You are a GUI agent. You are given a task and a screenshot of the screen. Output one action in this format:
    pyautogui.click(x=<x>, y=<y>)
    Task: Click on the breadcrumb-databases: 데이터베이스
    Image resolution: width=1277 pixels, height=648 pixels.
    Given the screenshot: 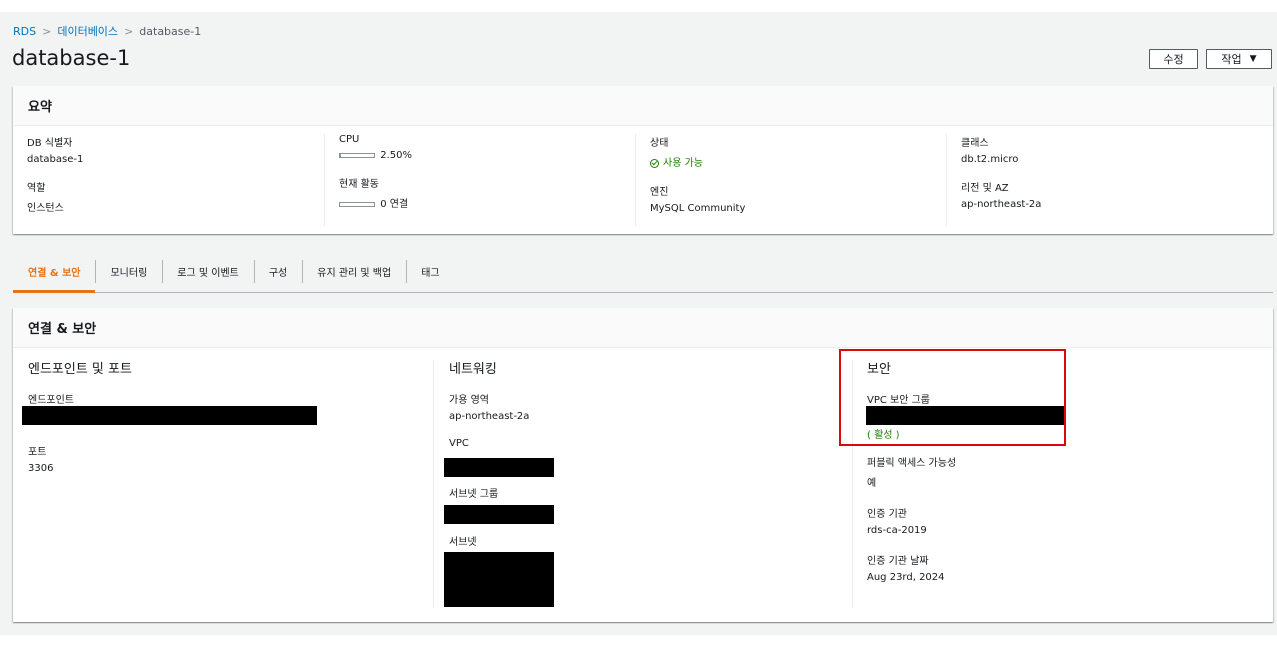 What is the action you would take?
    pyautogui.click(x=87, y=31)
    